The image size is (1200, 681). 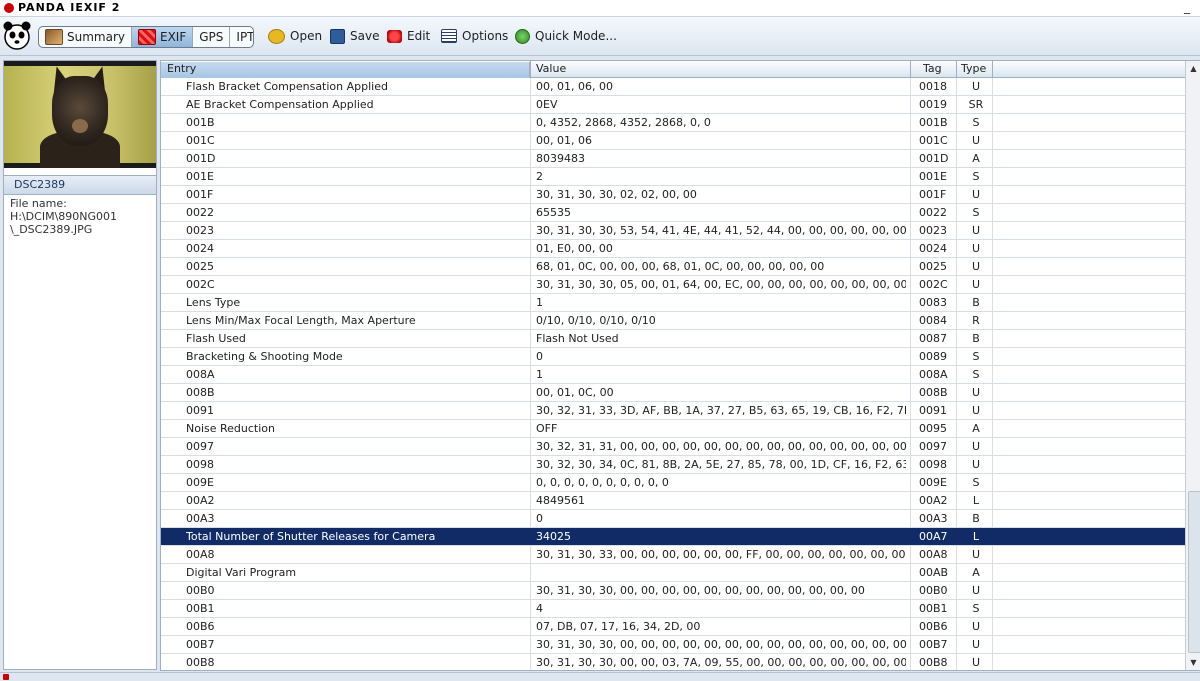 I want to click on table-row: Digital Vari Program 00AB A, so click(x=673, y=573).